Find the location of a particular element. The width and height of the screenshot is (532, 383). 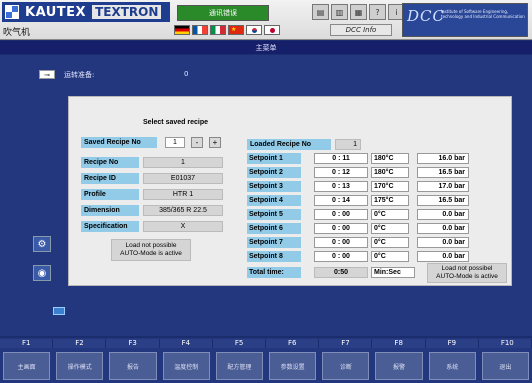

f8-button: 报警 is located at coordinates (399, 366).